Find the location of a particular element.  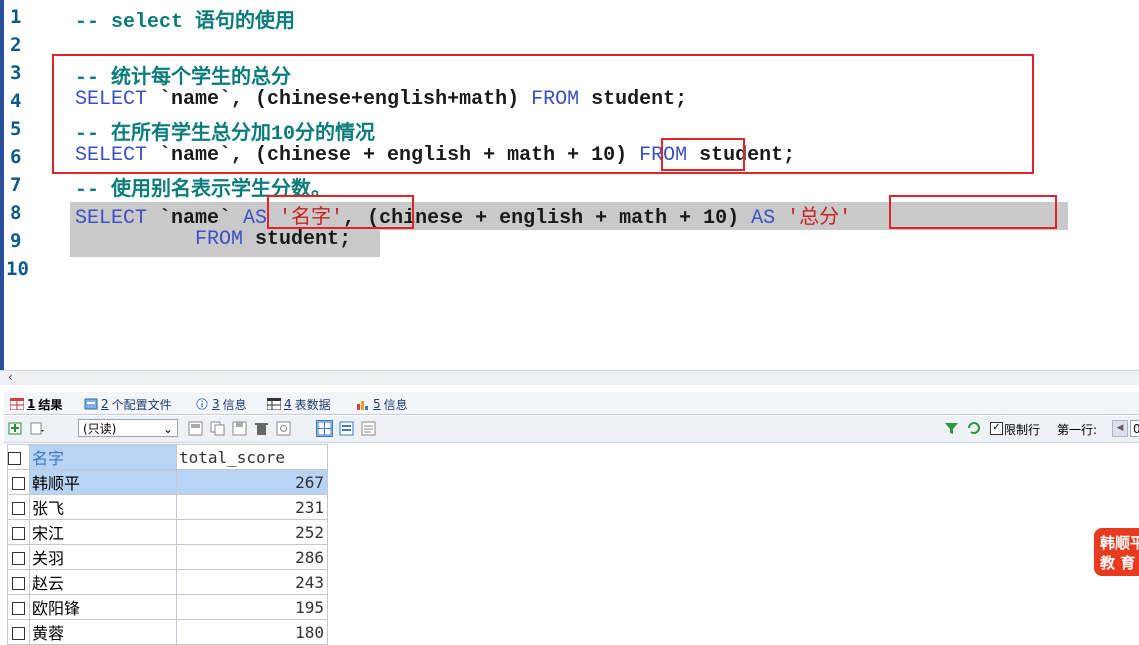

row-options-icon is located at coordinates (37, 428).